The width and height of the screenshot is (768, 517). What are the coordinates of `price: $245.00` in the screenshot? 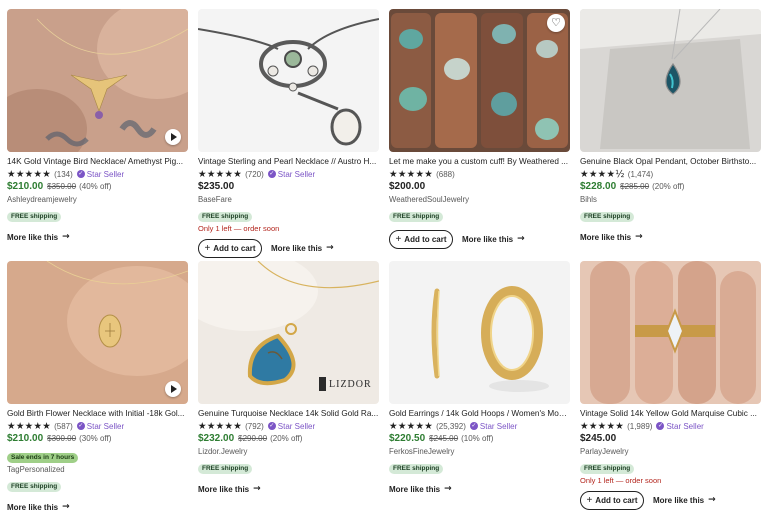 It's located at (598, 438).